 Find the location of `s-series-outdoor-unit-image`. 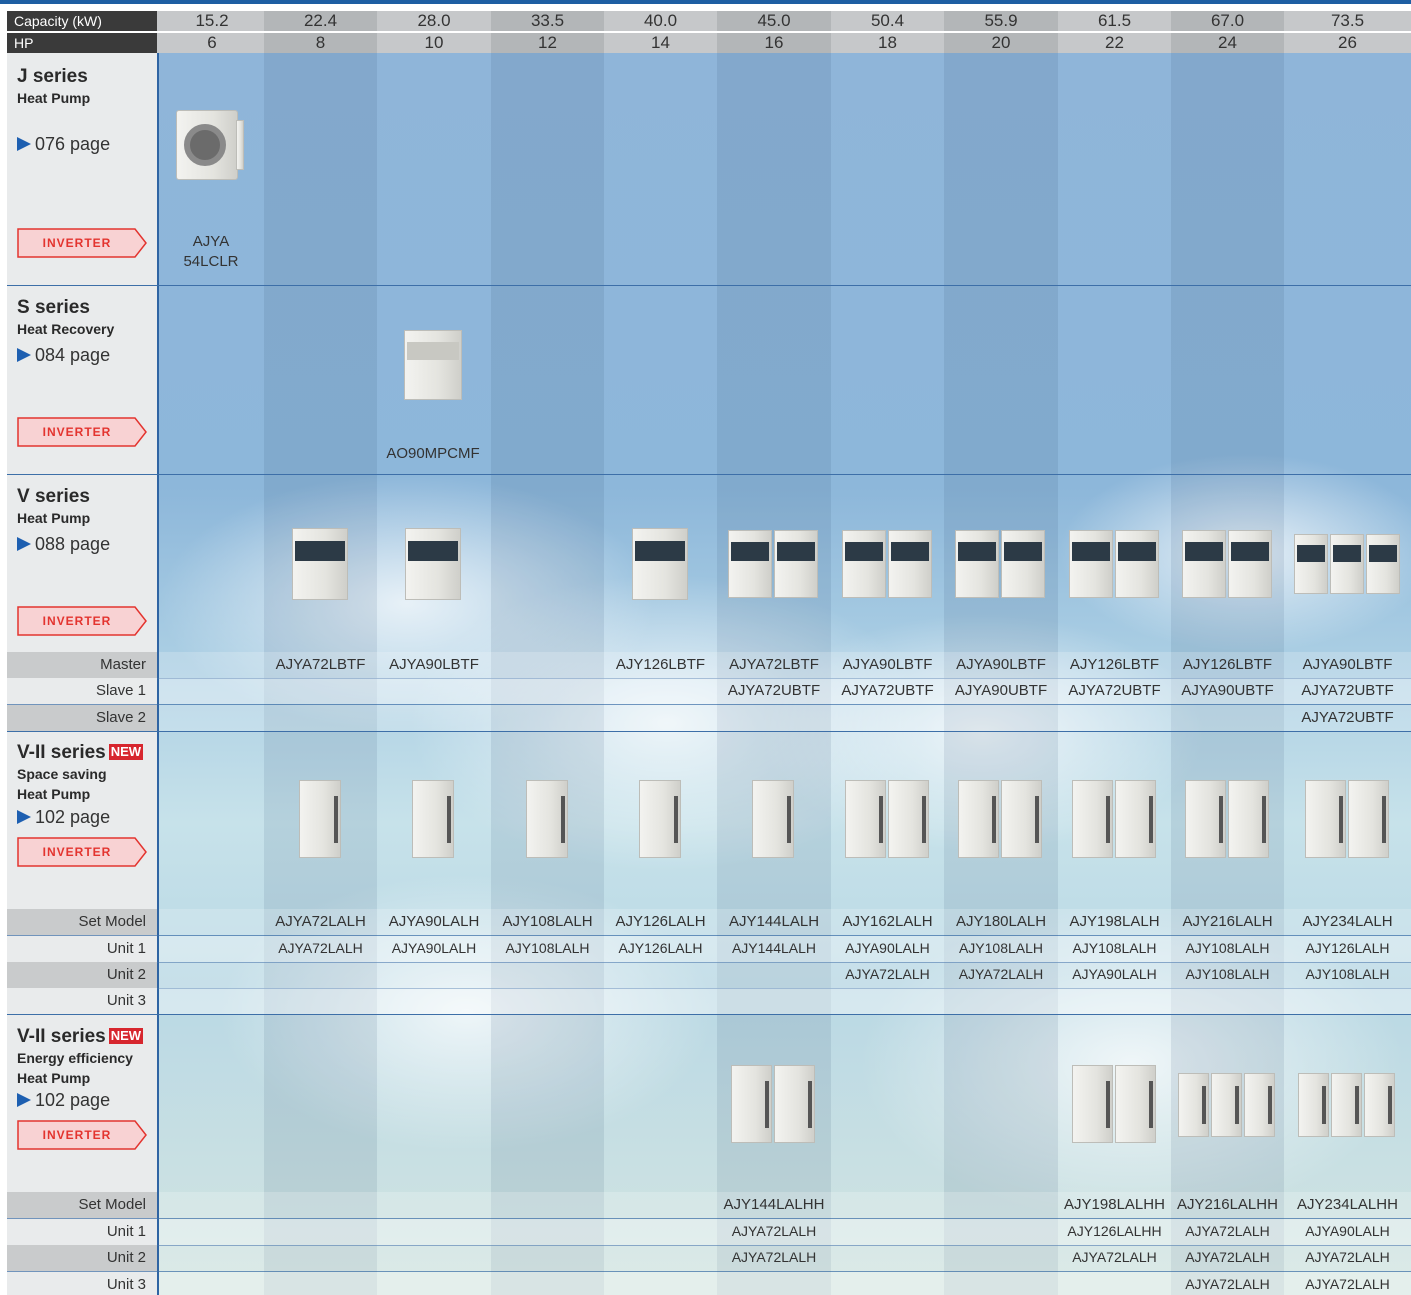

s-series-outdoor-unit-image is located at coordinates (433, 365).